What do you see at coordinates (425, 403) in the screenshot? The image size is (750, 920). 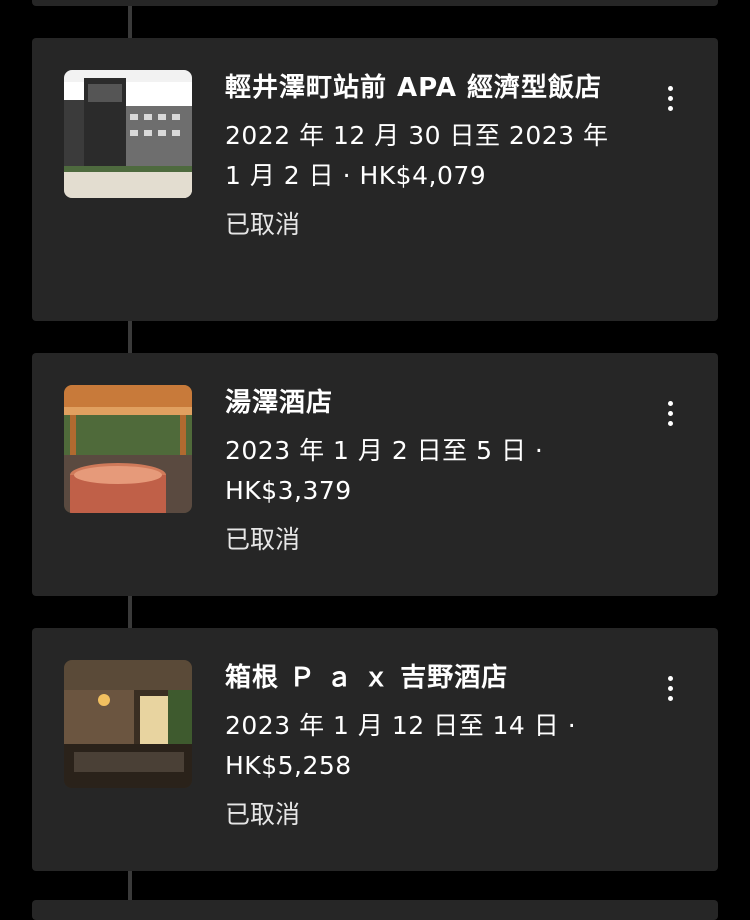 I see `hotel-name: 湯澤酒店` at bounding box center [425, 403].